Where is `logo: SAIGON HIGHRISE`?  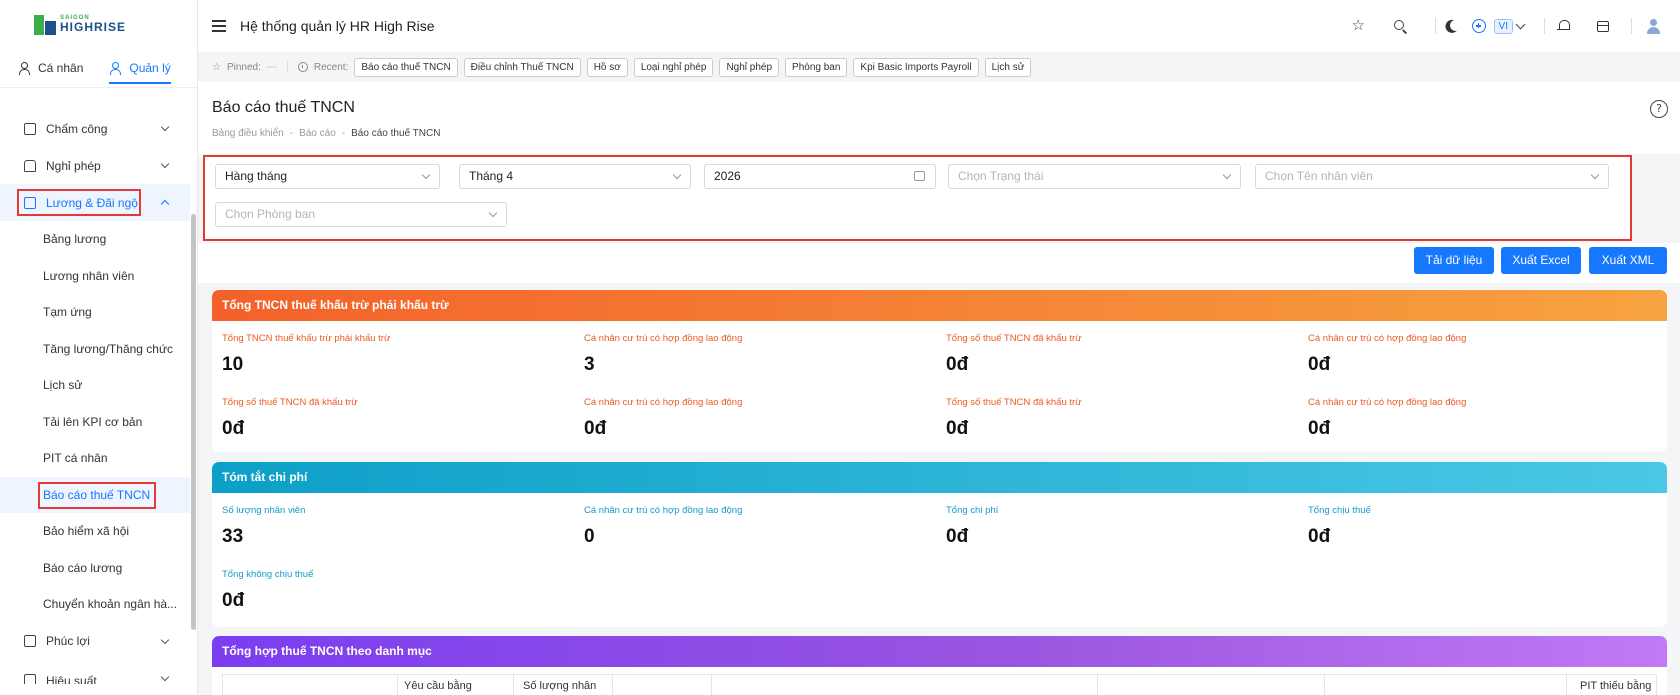 logo: SAIGON HIGHRISE is located at coordinates (98, 24).